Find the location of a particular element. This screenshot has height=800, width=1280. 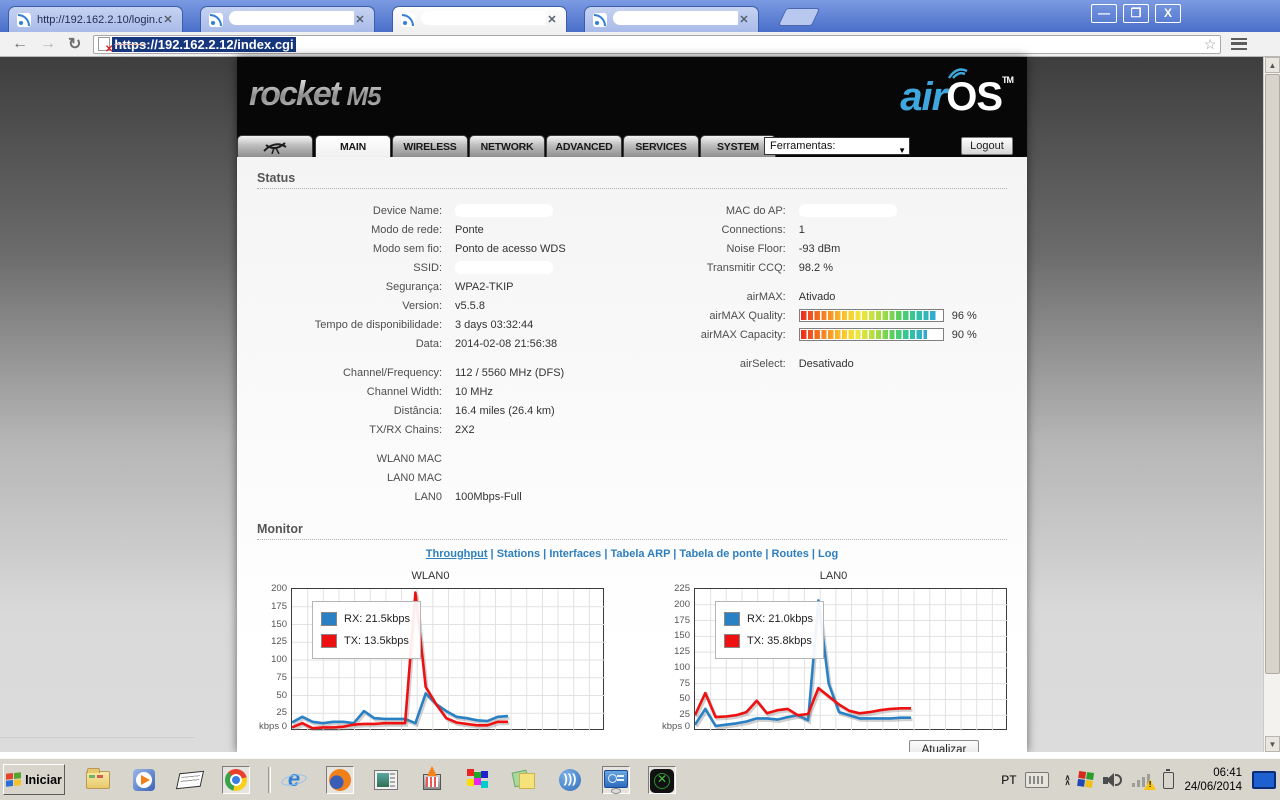

chevron-down-icon: ▼ is located at coordinates (902, 150).